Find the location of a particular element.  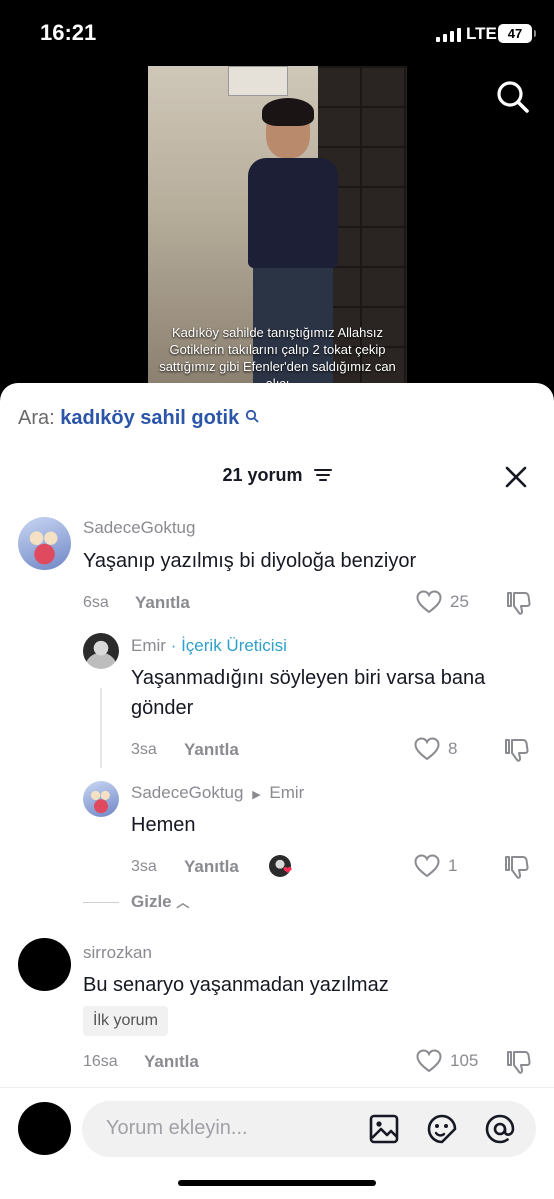

like-count: 1 is located at coordinates (453, 865).